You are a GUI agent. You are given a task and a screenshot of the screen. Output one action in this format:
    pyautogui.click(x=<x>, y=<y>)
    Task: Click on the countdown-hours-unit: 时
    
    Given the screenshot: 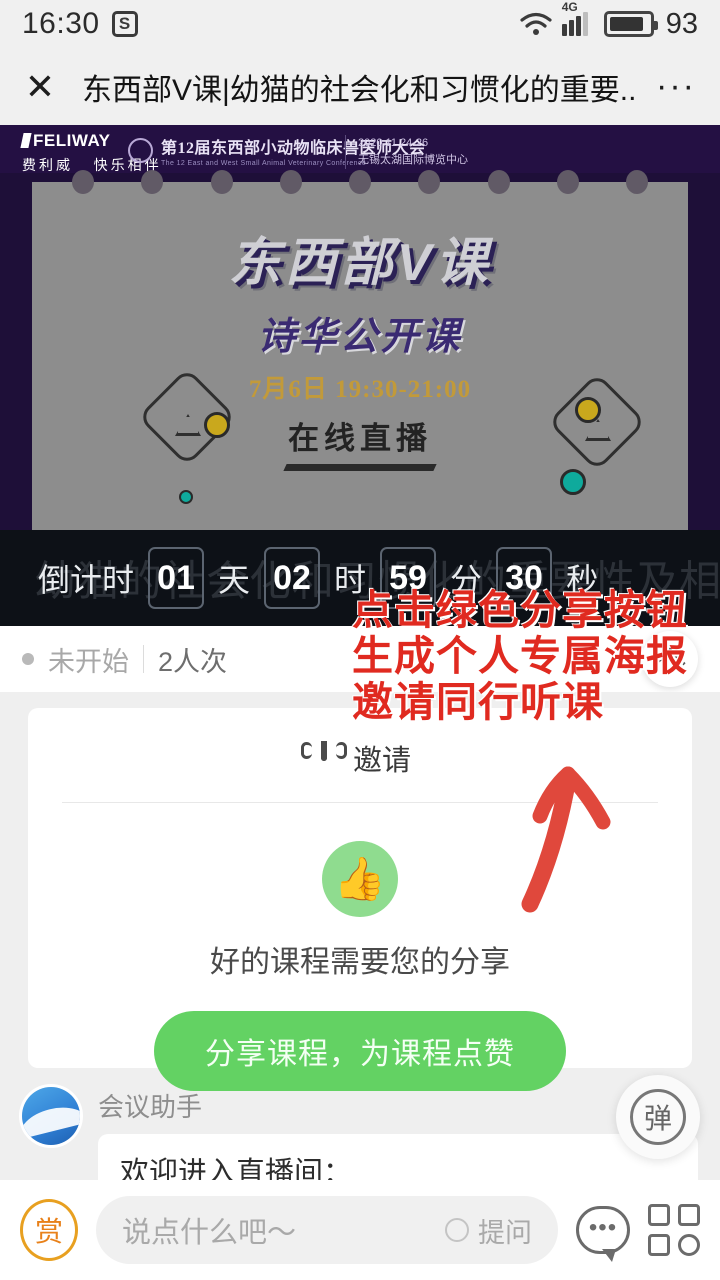 What is the action you would take?
    pyautogui.click(x=350, y=580)
    